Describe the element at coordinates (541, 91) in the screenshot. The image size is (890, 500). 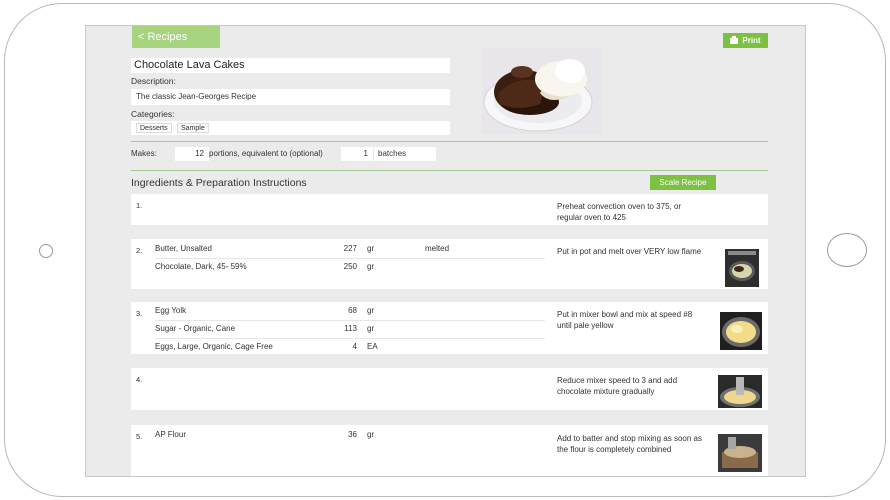
I see `recipe-photo` at that location.